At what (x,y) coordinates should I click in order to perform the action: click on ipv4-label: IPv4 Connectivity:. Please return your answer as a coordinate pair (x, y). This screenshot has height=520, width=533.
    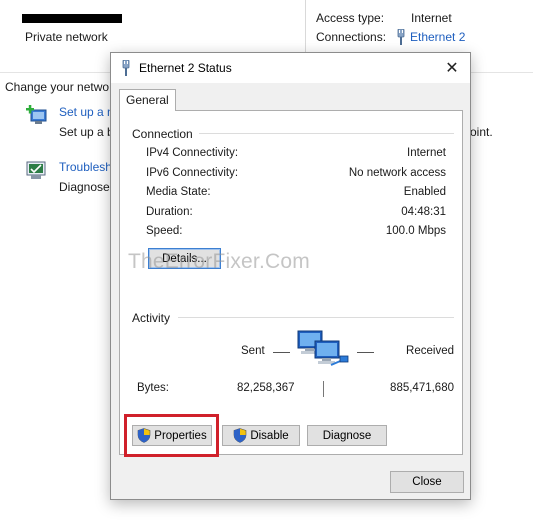
    Looking at the image, I should click on (192, 153).